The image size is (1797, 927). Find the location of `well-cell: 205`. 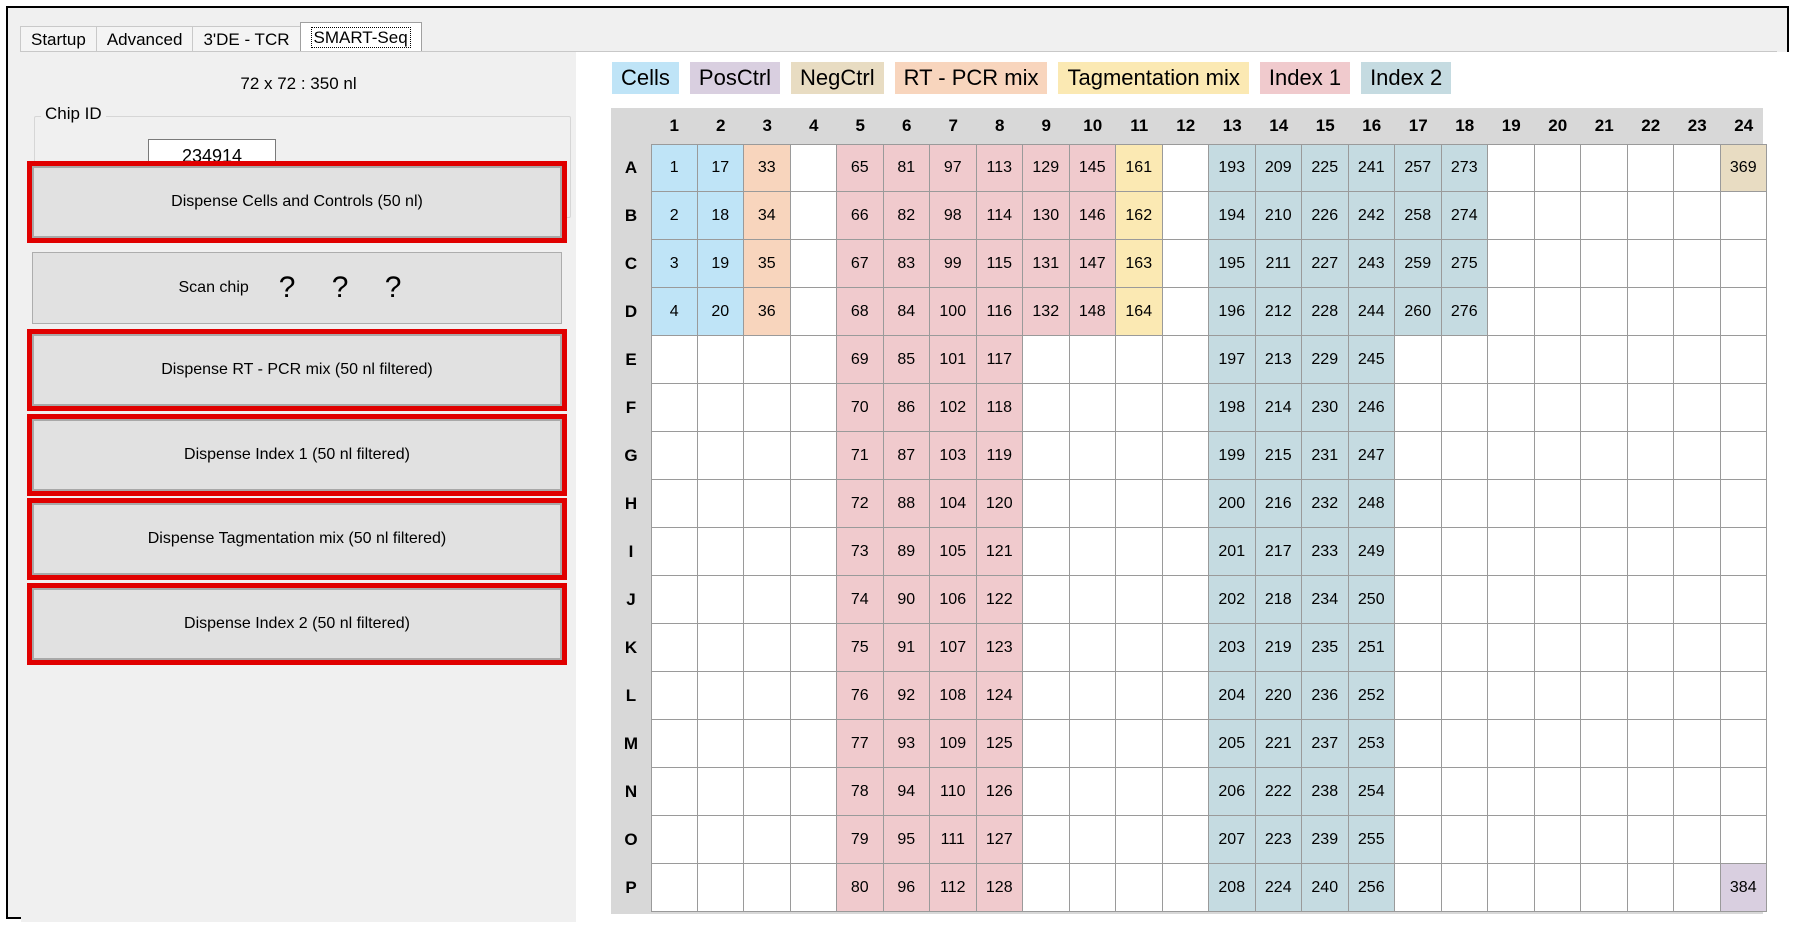

well-cell: 205 is located at coordinates (1232, 744).